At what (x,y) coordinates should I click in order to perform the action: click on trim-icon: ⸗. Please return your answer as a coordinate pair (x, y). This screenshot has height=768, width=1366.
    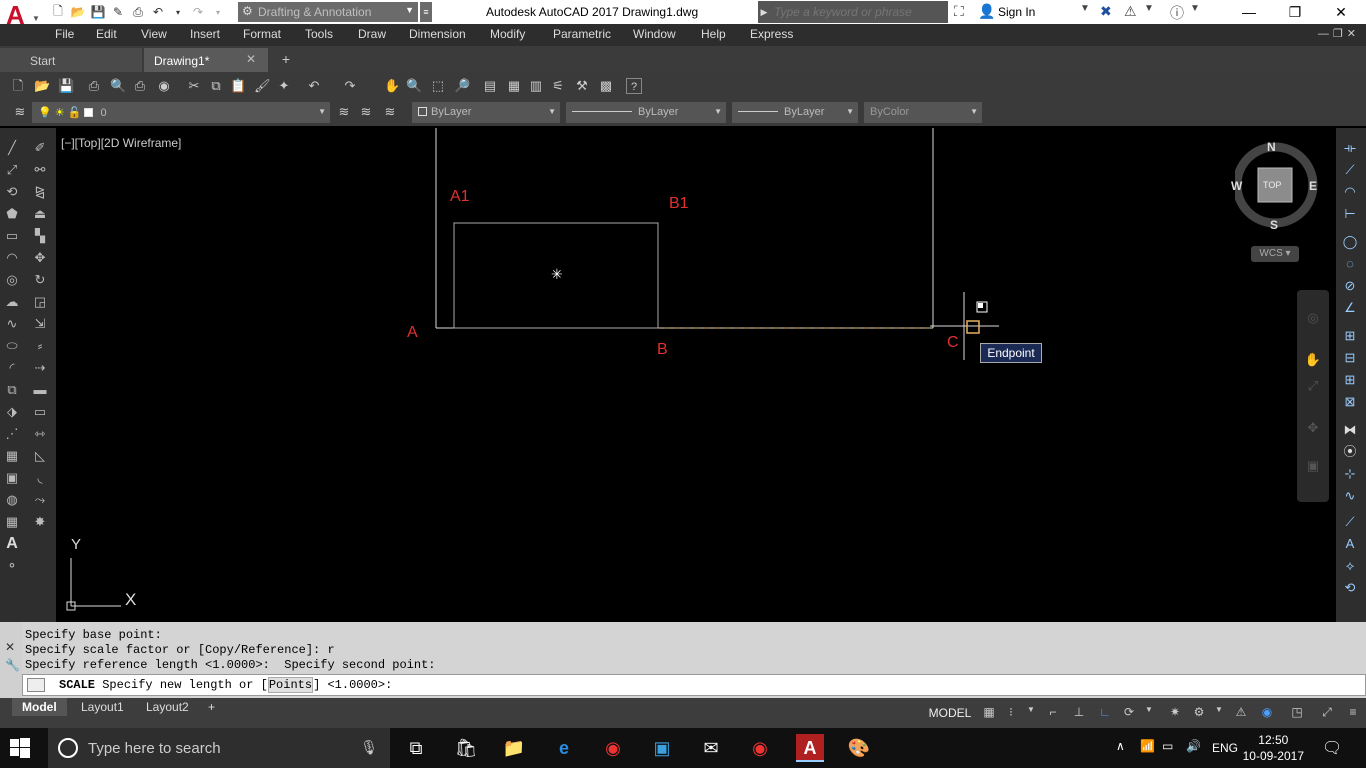
    Looking at the image, I should click on (40, 346).